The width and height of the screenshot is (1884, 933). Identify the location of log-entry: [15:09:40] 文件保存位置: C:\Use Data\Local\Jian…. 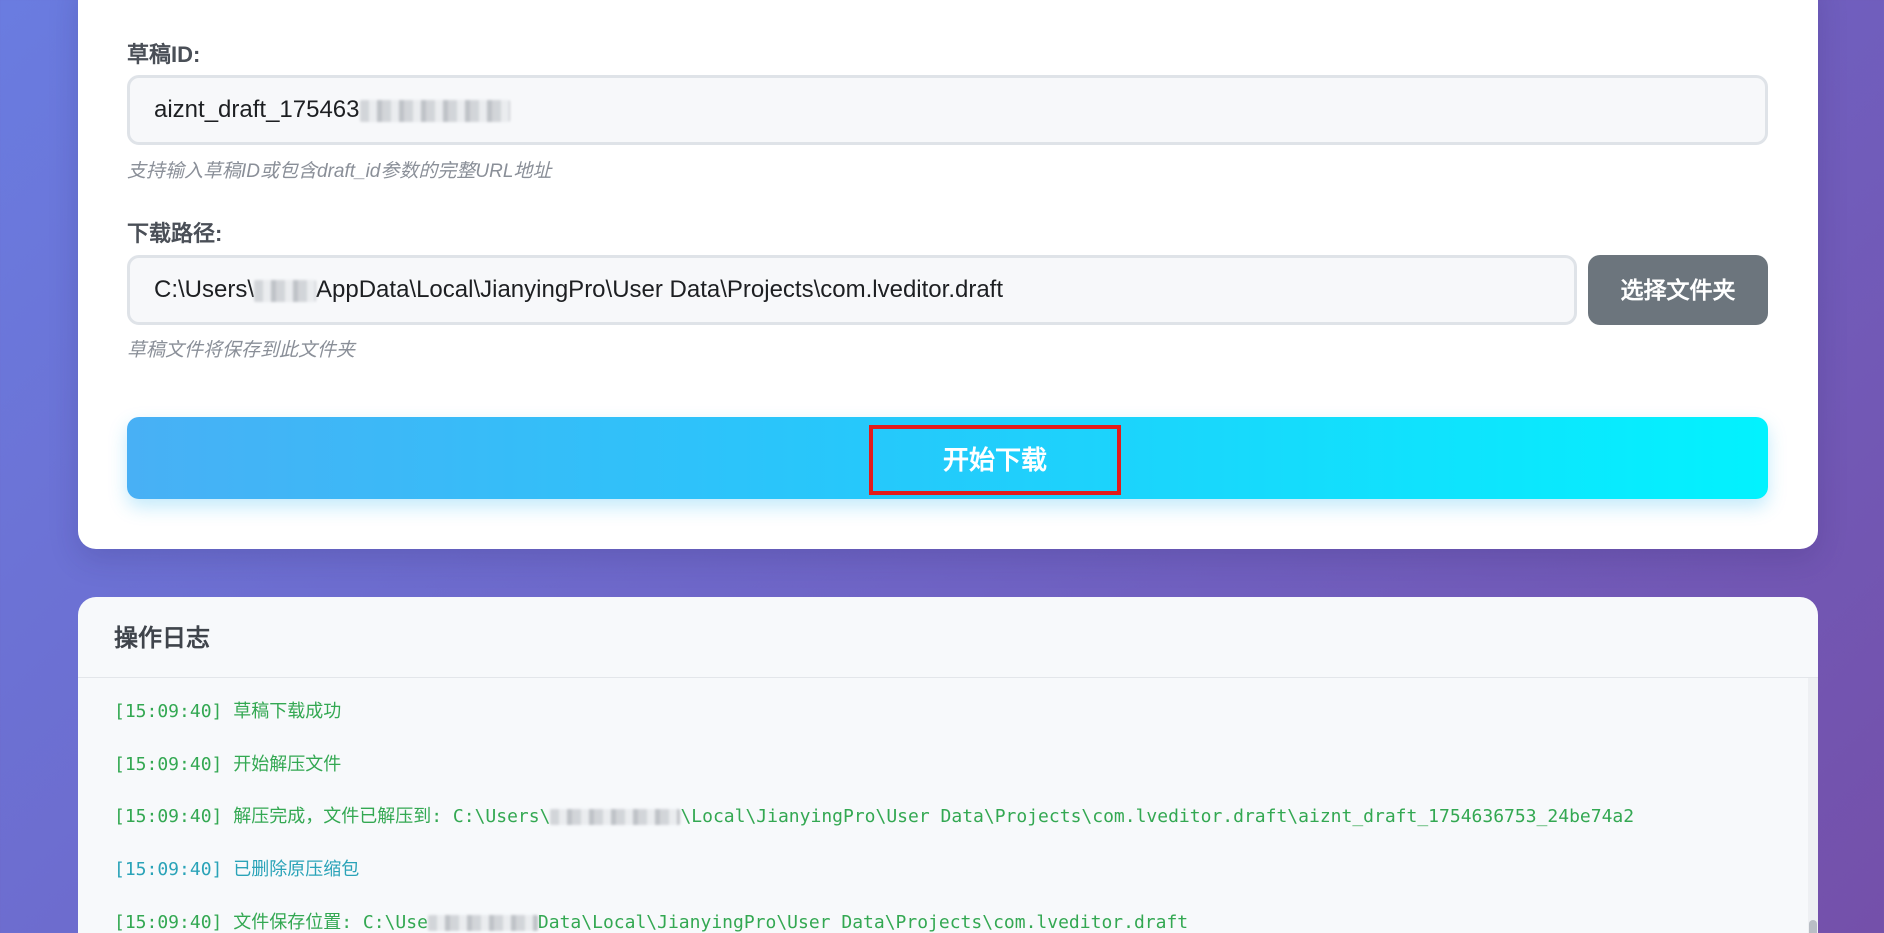
(651, 920).